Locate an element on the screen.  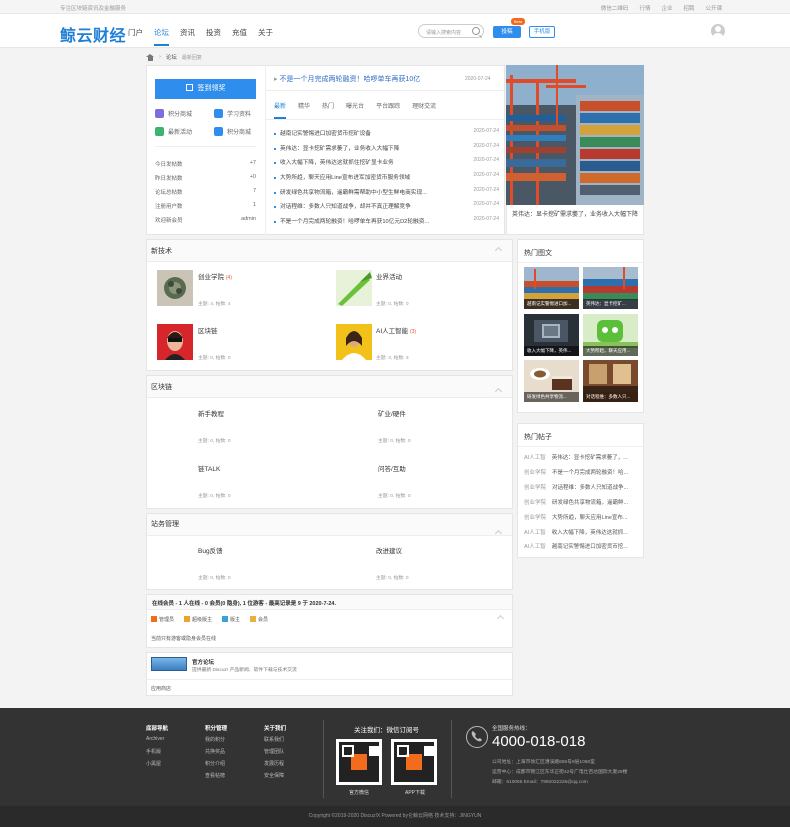
forum-meta-bug-report: 主题: 0, 帖数: 0 is located at coordinates (214, 578).